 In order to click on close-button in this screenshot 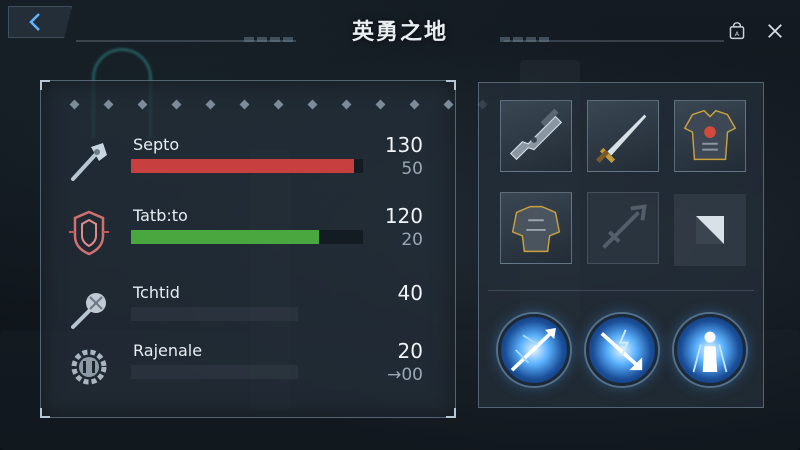, I will do `click(775, 31)`.